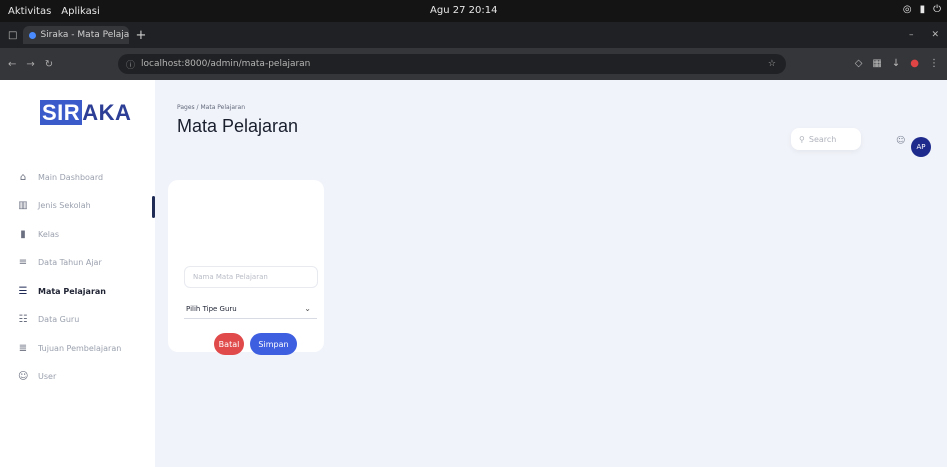  I want to click on sidebar-item-label: User, so click(47, 377).